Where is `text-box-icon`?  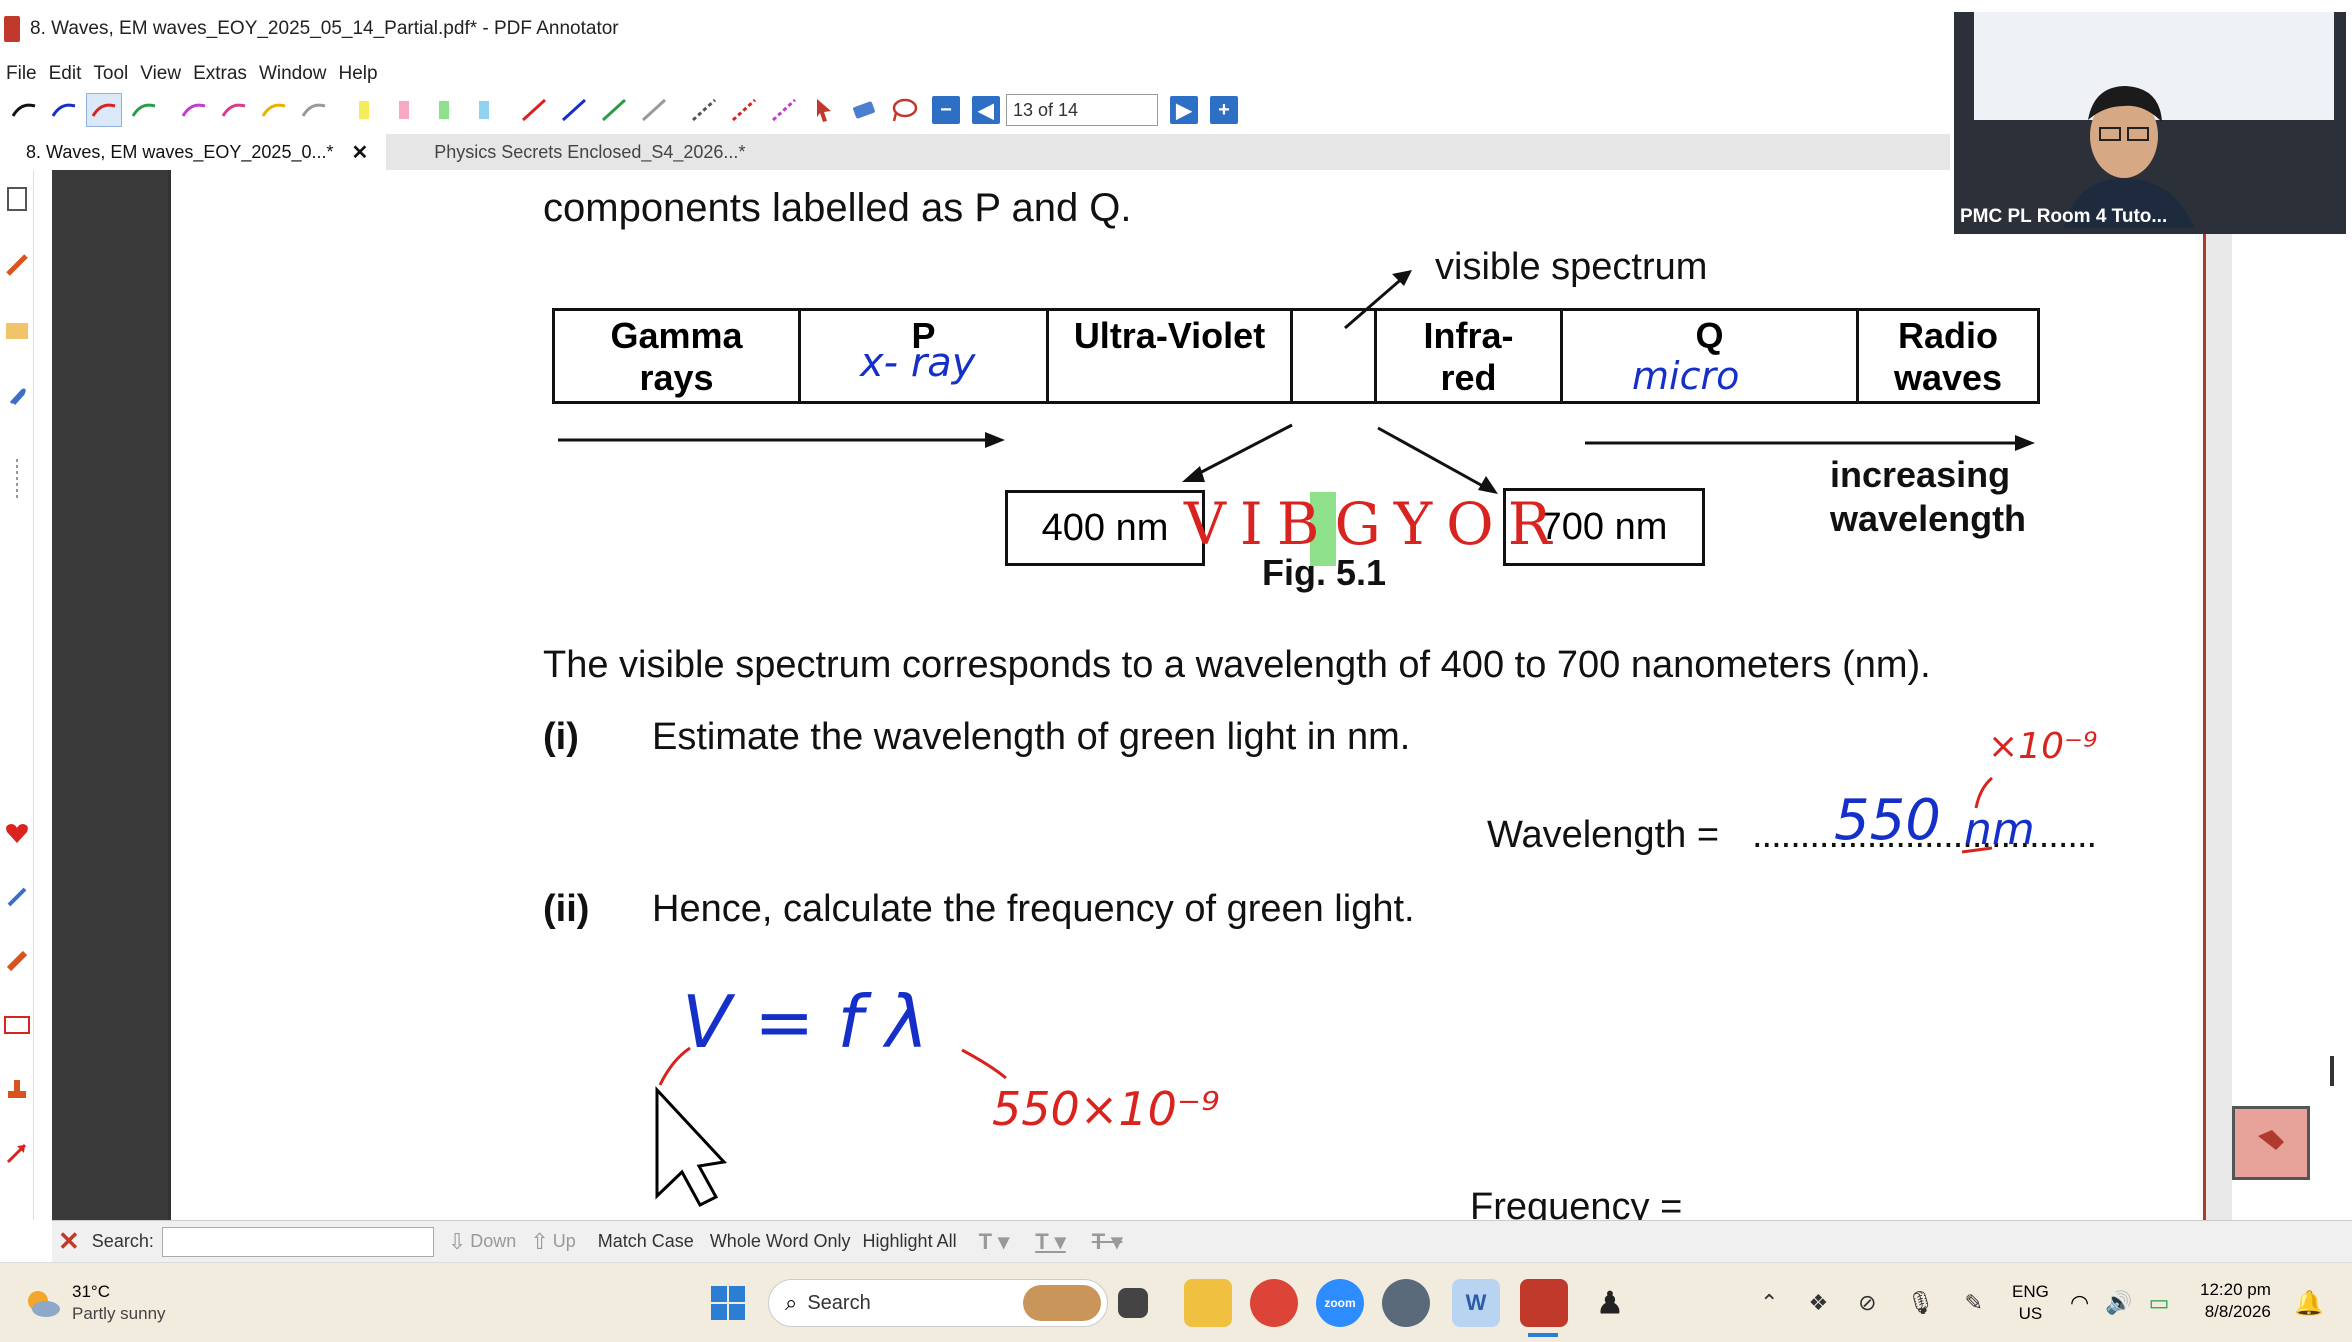 text-box-icon is located at coordinates (17, 1025).